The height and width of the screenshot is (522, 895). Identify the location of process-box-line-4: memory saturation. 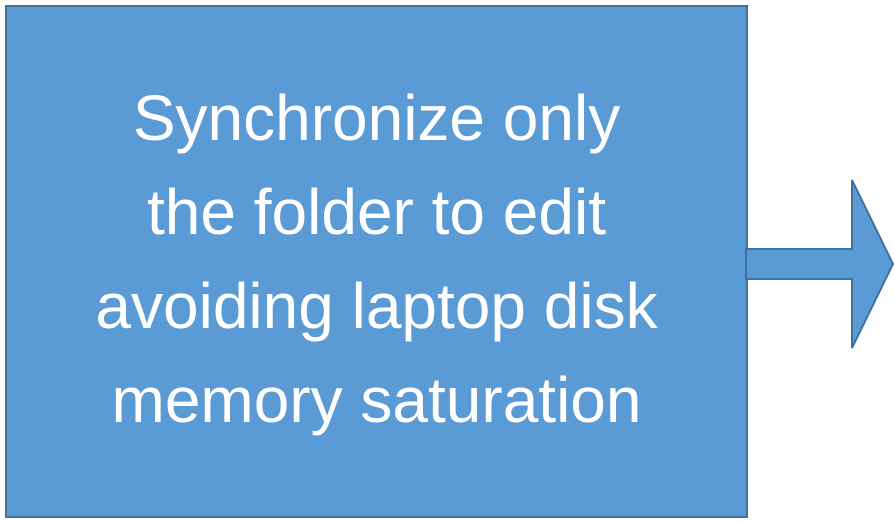
(376, 399).